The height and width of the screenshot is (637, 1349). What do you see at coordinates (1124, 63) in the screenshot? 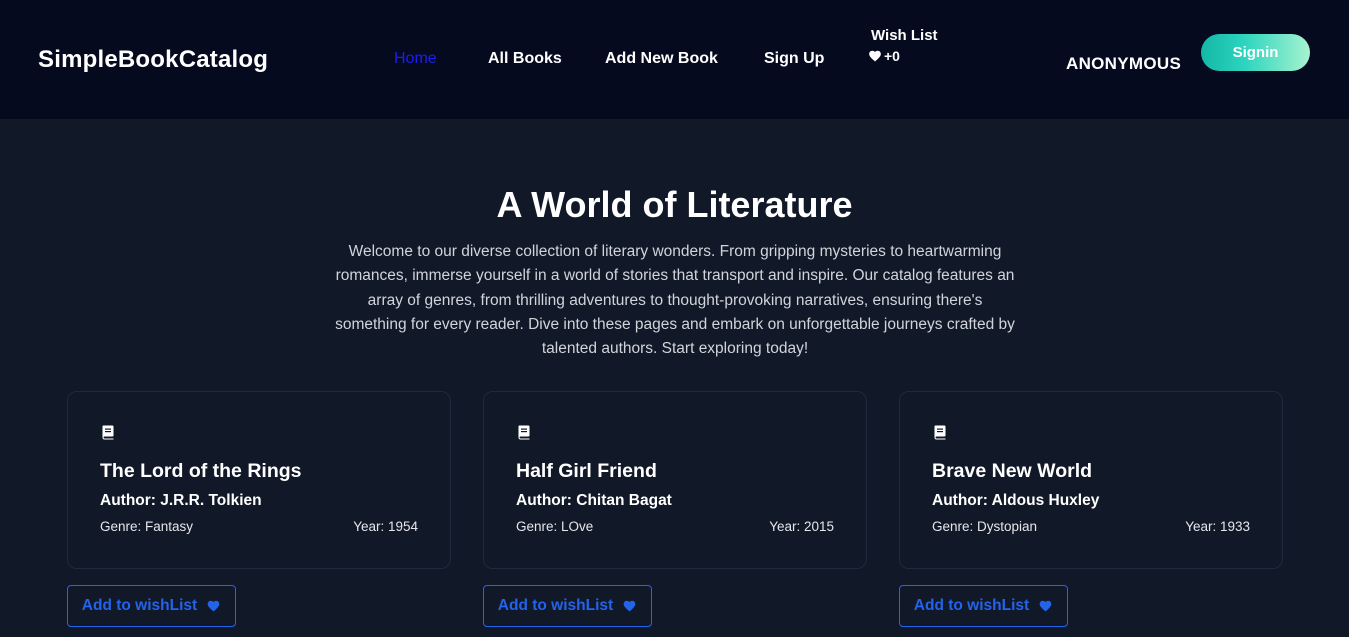
I see `username: ANONYMOUS` at bounding box center [1124, 63].